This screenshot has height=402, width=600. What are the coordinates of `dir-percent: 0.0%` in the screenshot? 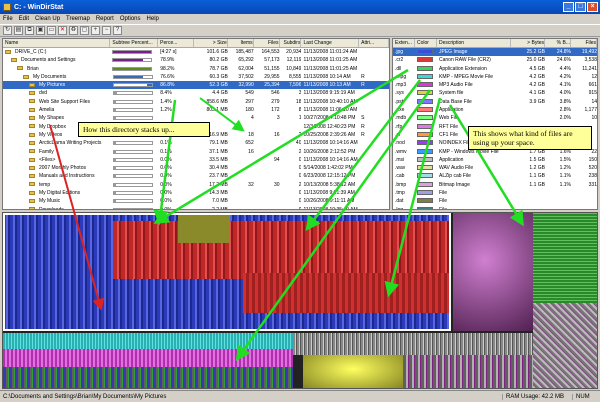 It's located at (166, 168).